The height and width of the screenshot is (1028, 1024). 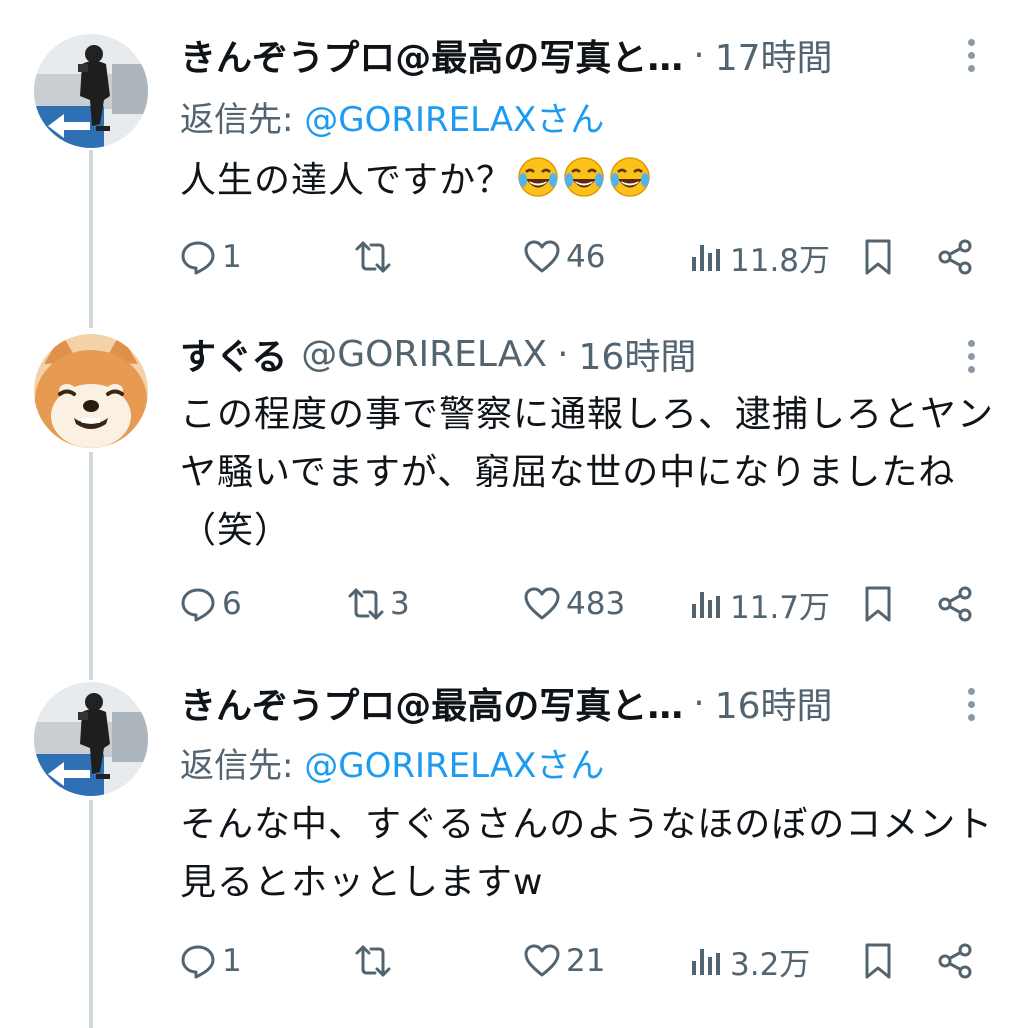 What do you see at coordinates (587, 853) in the screenshot?
I see `tweet-body: そんな中、すぐるさんのようなほのぼのコメント見るとホッとしますw` at bounding box center [587, 853].